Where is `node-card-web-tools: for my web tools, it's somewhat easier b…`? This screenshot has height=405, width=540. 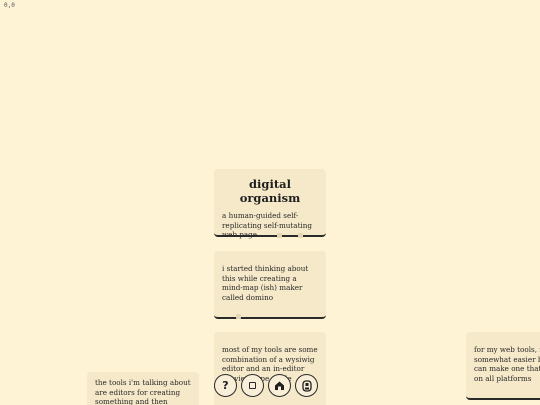
node-card-web-tools: for my web tools, it's somewhat easier b… is located at coordinates (503, 366).